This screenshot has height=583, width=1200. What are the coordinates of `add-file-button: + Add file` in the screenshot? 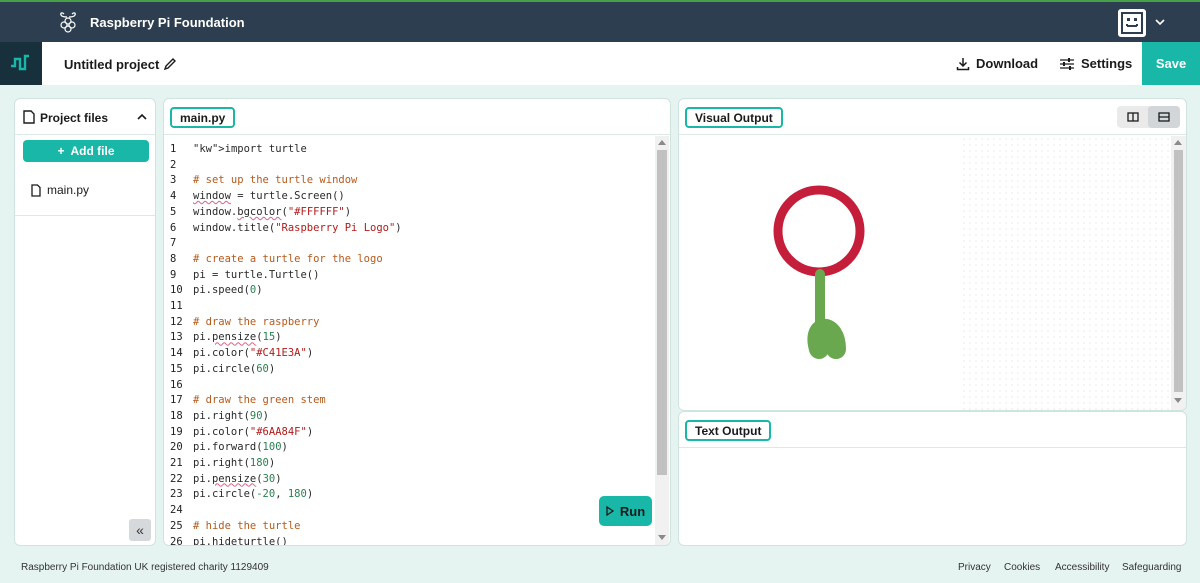 It's located at (86, 151).